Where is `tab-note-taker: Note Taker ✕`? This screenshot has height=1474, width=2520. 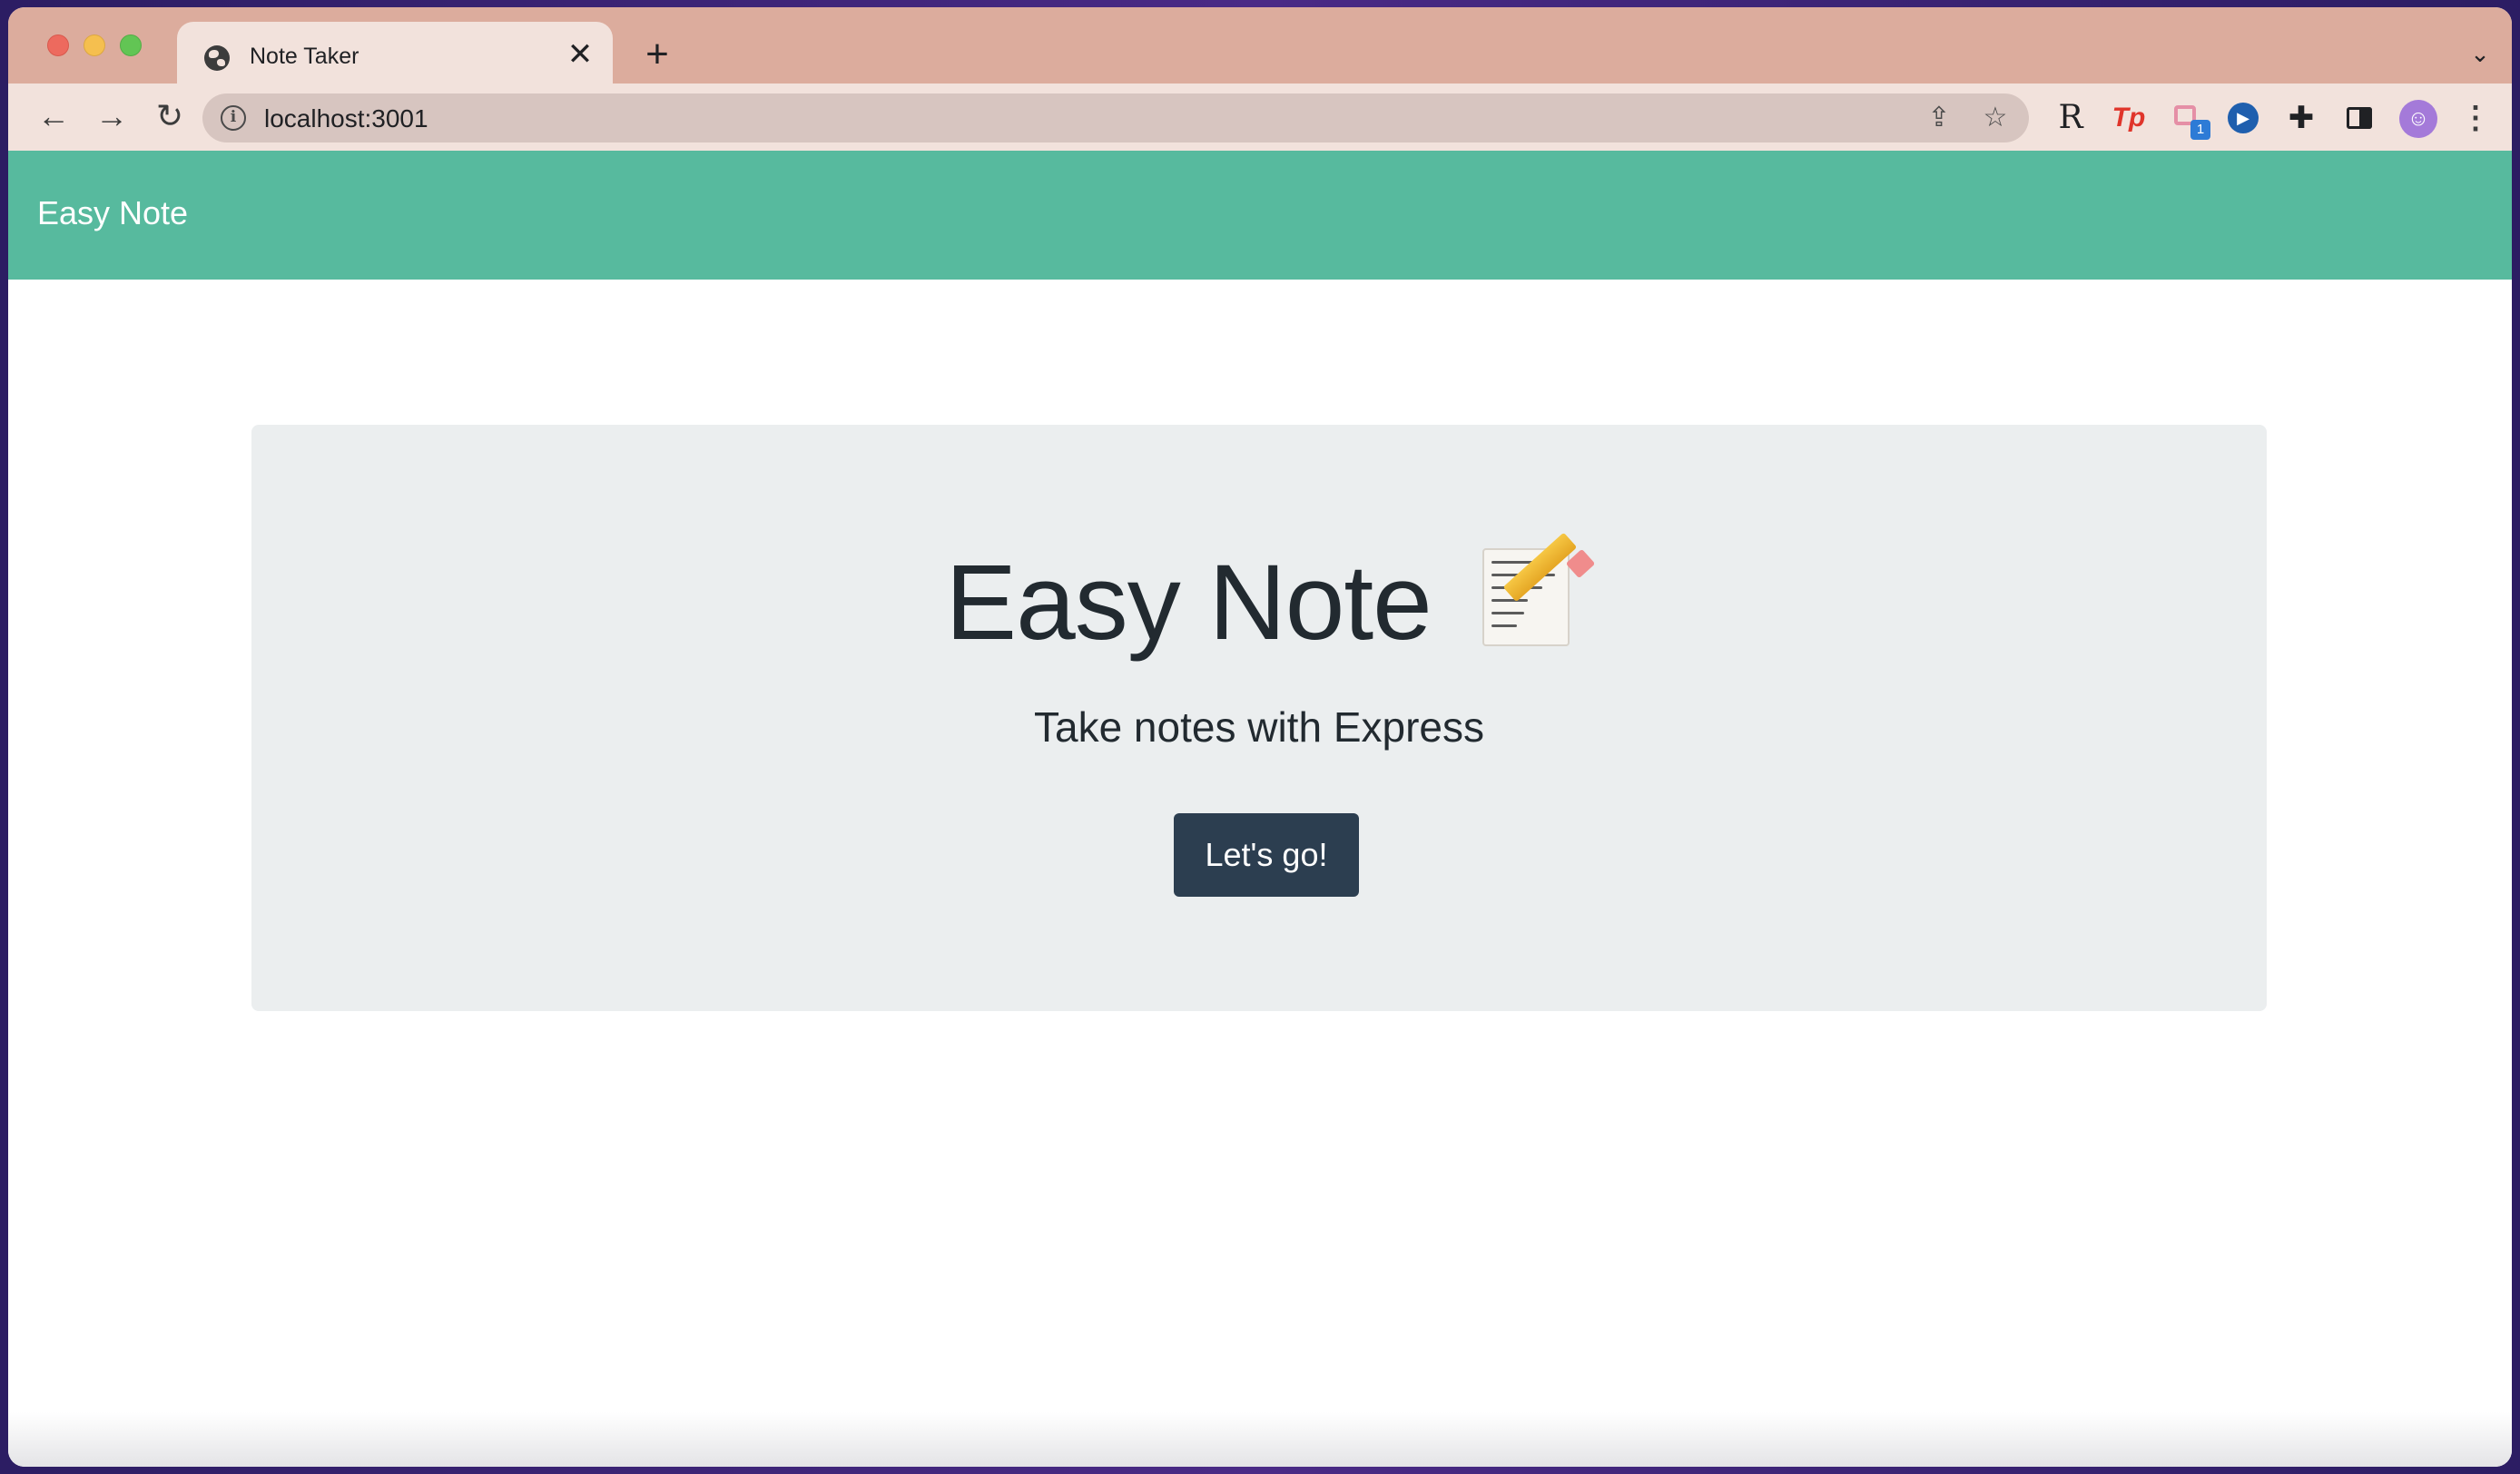
tab-note-taker: Note Taker ✕ is located at coordinates (395, 53).